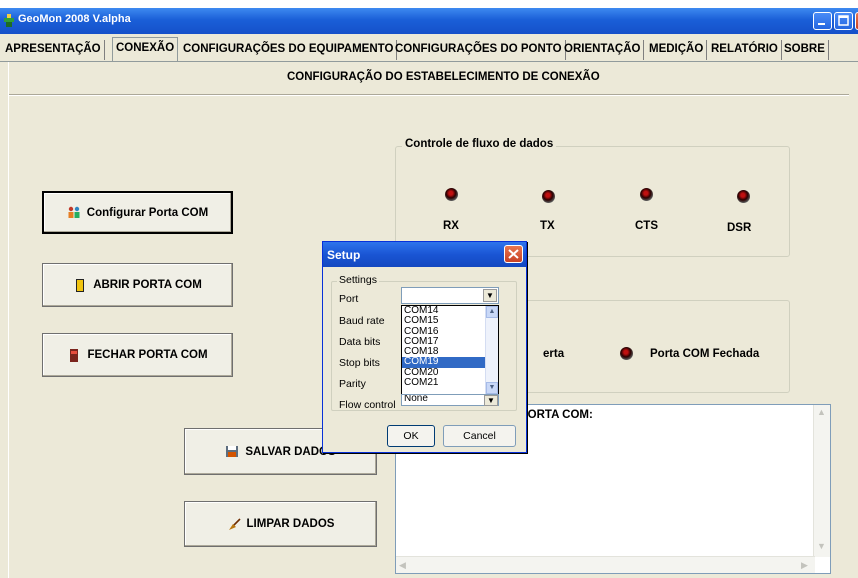 Image resolution: width=858 pixels, height=578 pixels. Describe the element at coordinates (821, 24) in the screenshot. I see `minimize-icon` at that location.